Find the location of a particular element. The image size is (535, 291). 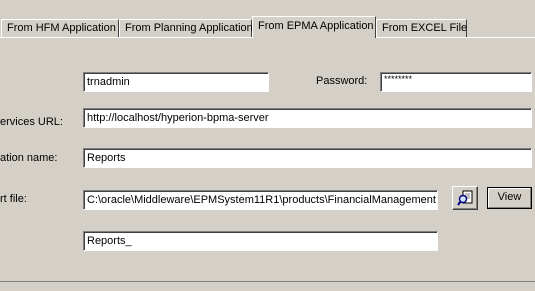

file-label: rt file: is located at coordinates (13, 199).